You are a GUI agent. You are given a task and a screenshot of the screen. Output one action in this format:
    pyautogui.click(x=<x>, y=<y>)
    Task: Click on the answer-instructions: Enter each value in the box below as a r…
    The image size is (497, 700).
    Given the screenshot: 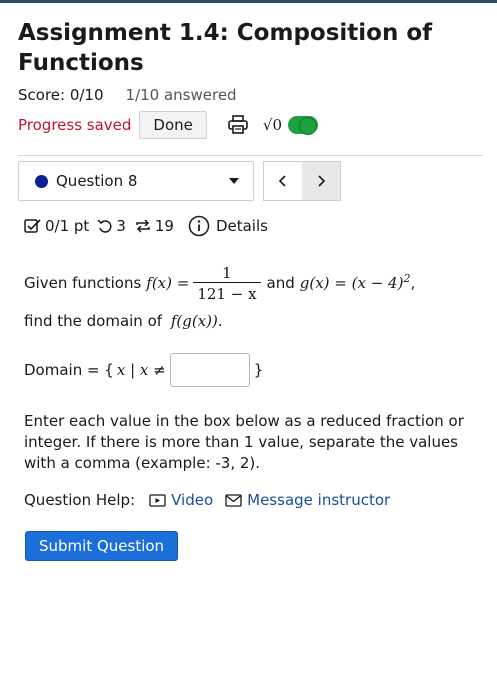 What is the action you would take?
    pyautogui.click(x=244, y=442)
    